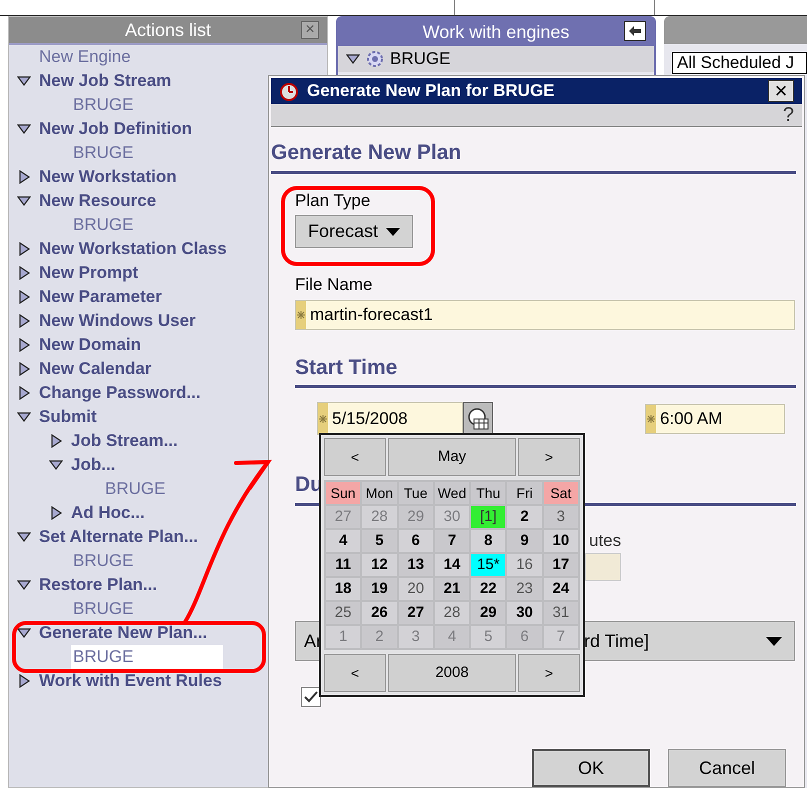 The width and height of the screenshot is (807, 788). Describe the element at coordinates (100, 297) in the screenshot. I see `tree-item: New Parameter` at that location.